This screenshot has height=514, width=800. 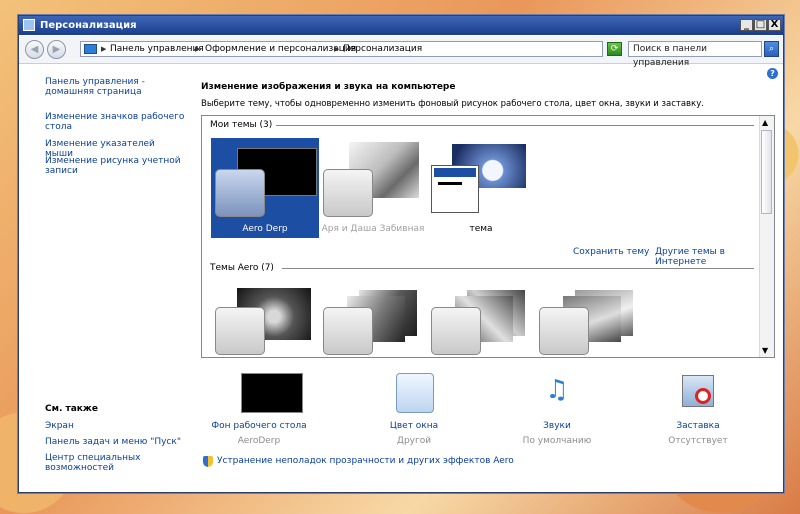 I want to click on window-color-value: Другой, so click(x=414, y=441).